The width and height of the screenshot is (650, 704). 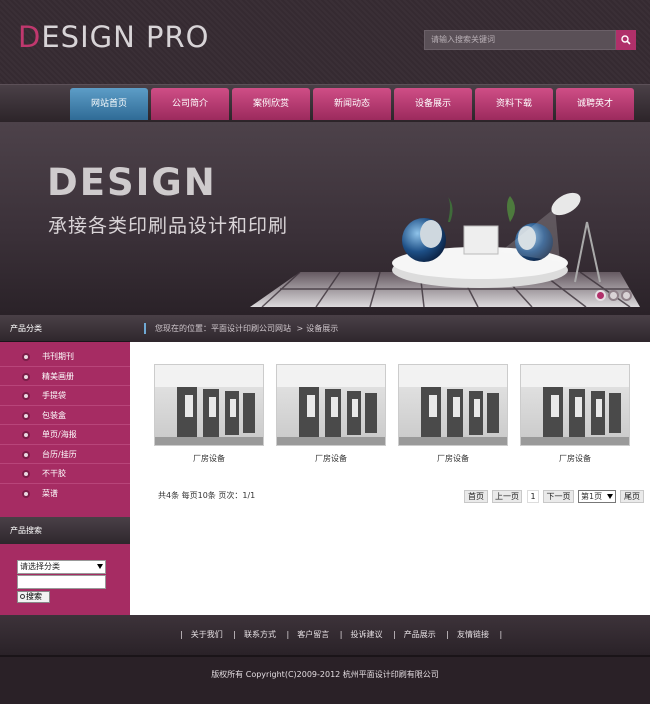 What do you see at coordinates (473, 634) in the screenshot?
I see `footer-link-friends: 友情链接` at bounding box center [473, 634].